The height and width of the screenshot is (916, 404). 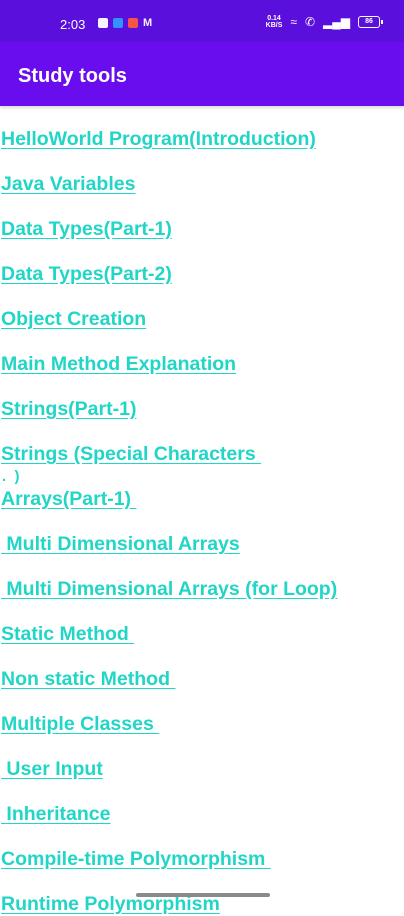 What do you see at coordinates (118, 364) in the screenshot?
I see `topic-link-main-method: Main Method Explanation` at bounding box center [118, 364].